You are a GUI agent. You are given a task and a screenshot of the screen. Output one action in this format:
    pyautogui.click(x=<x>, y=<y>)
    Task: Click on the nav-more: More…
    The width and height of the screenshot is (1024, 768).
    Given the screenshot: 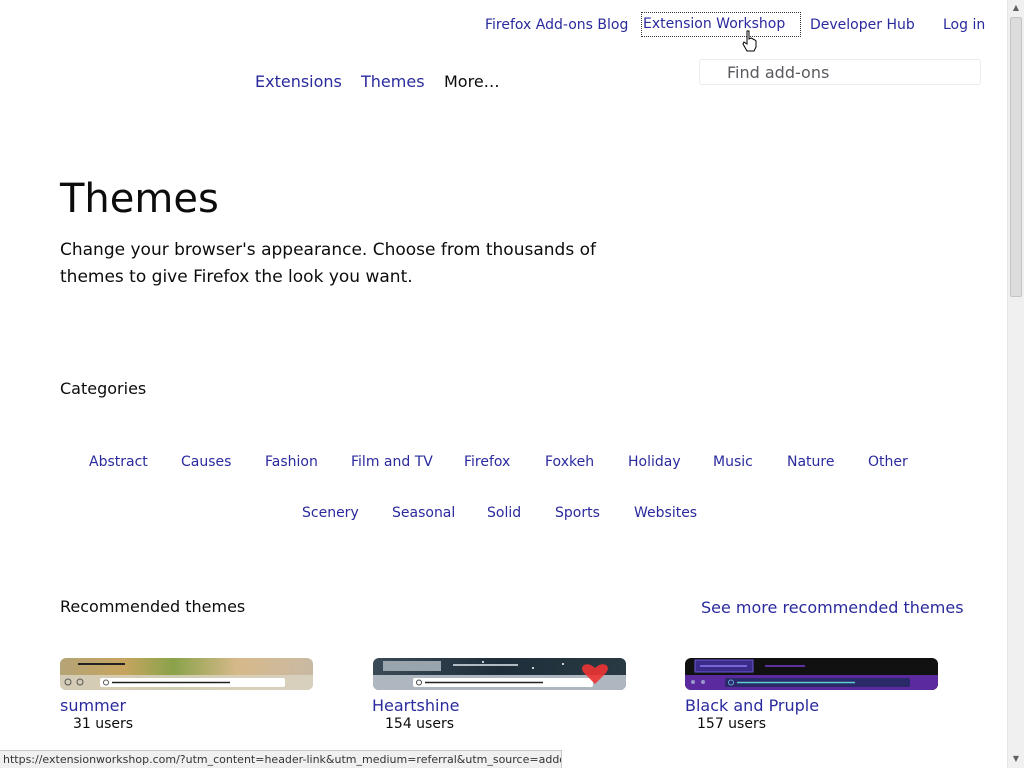 What is the action you would take?
    pyautogui.click(x=472, y=81)
    